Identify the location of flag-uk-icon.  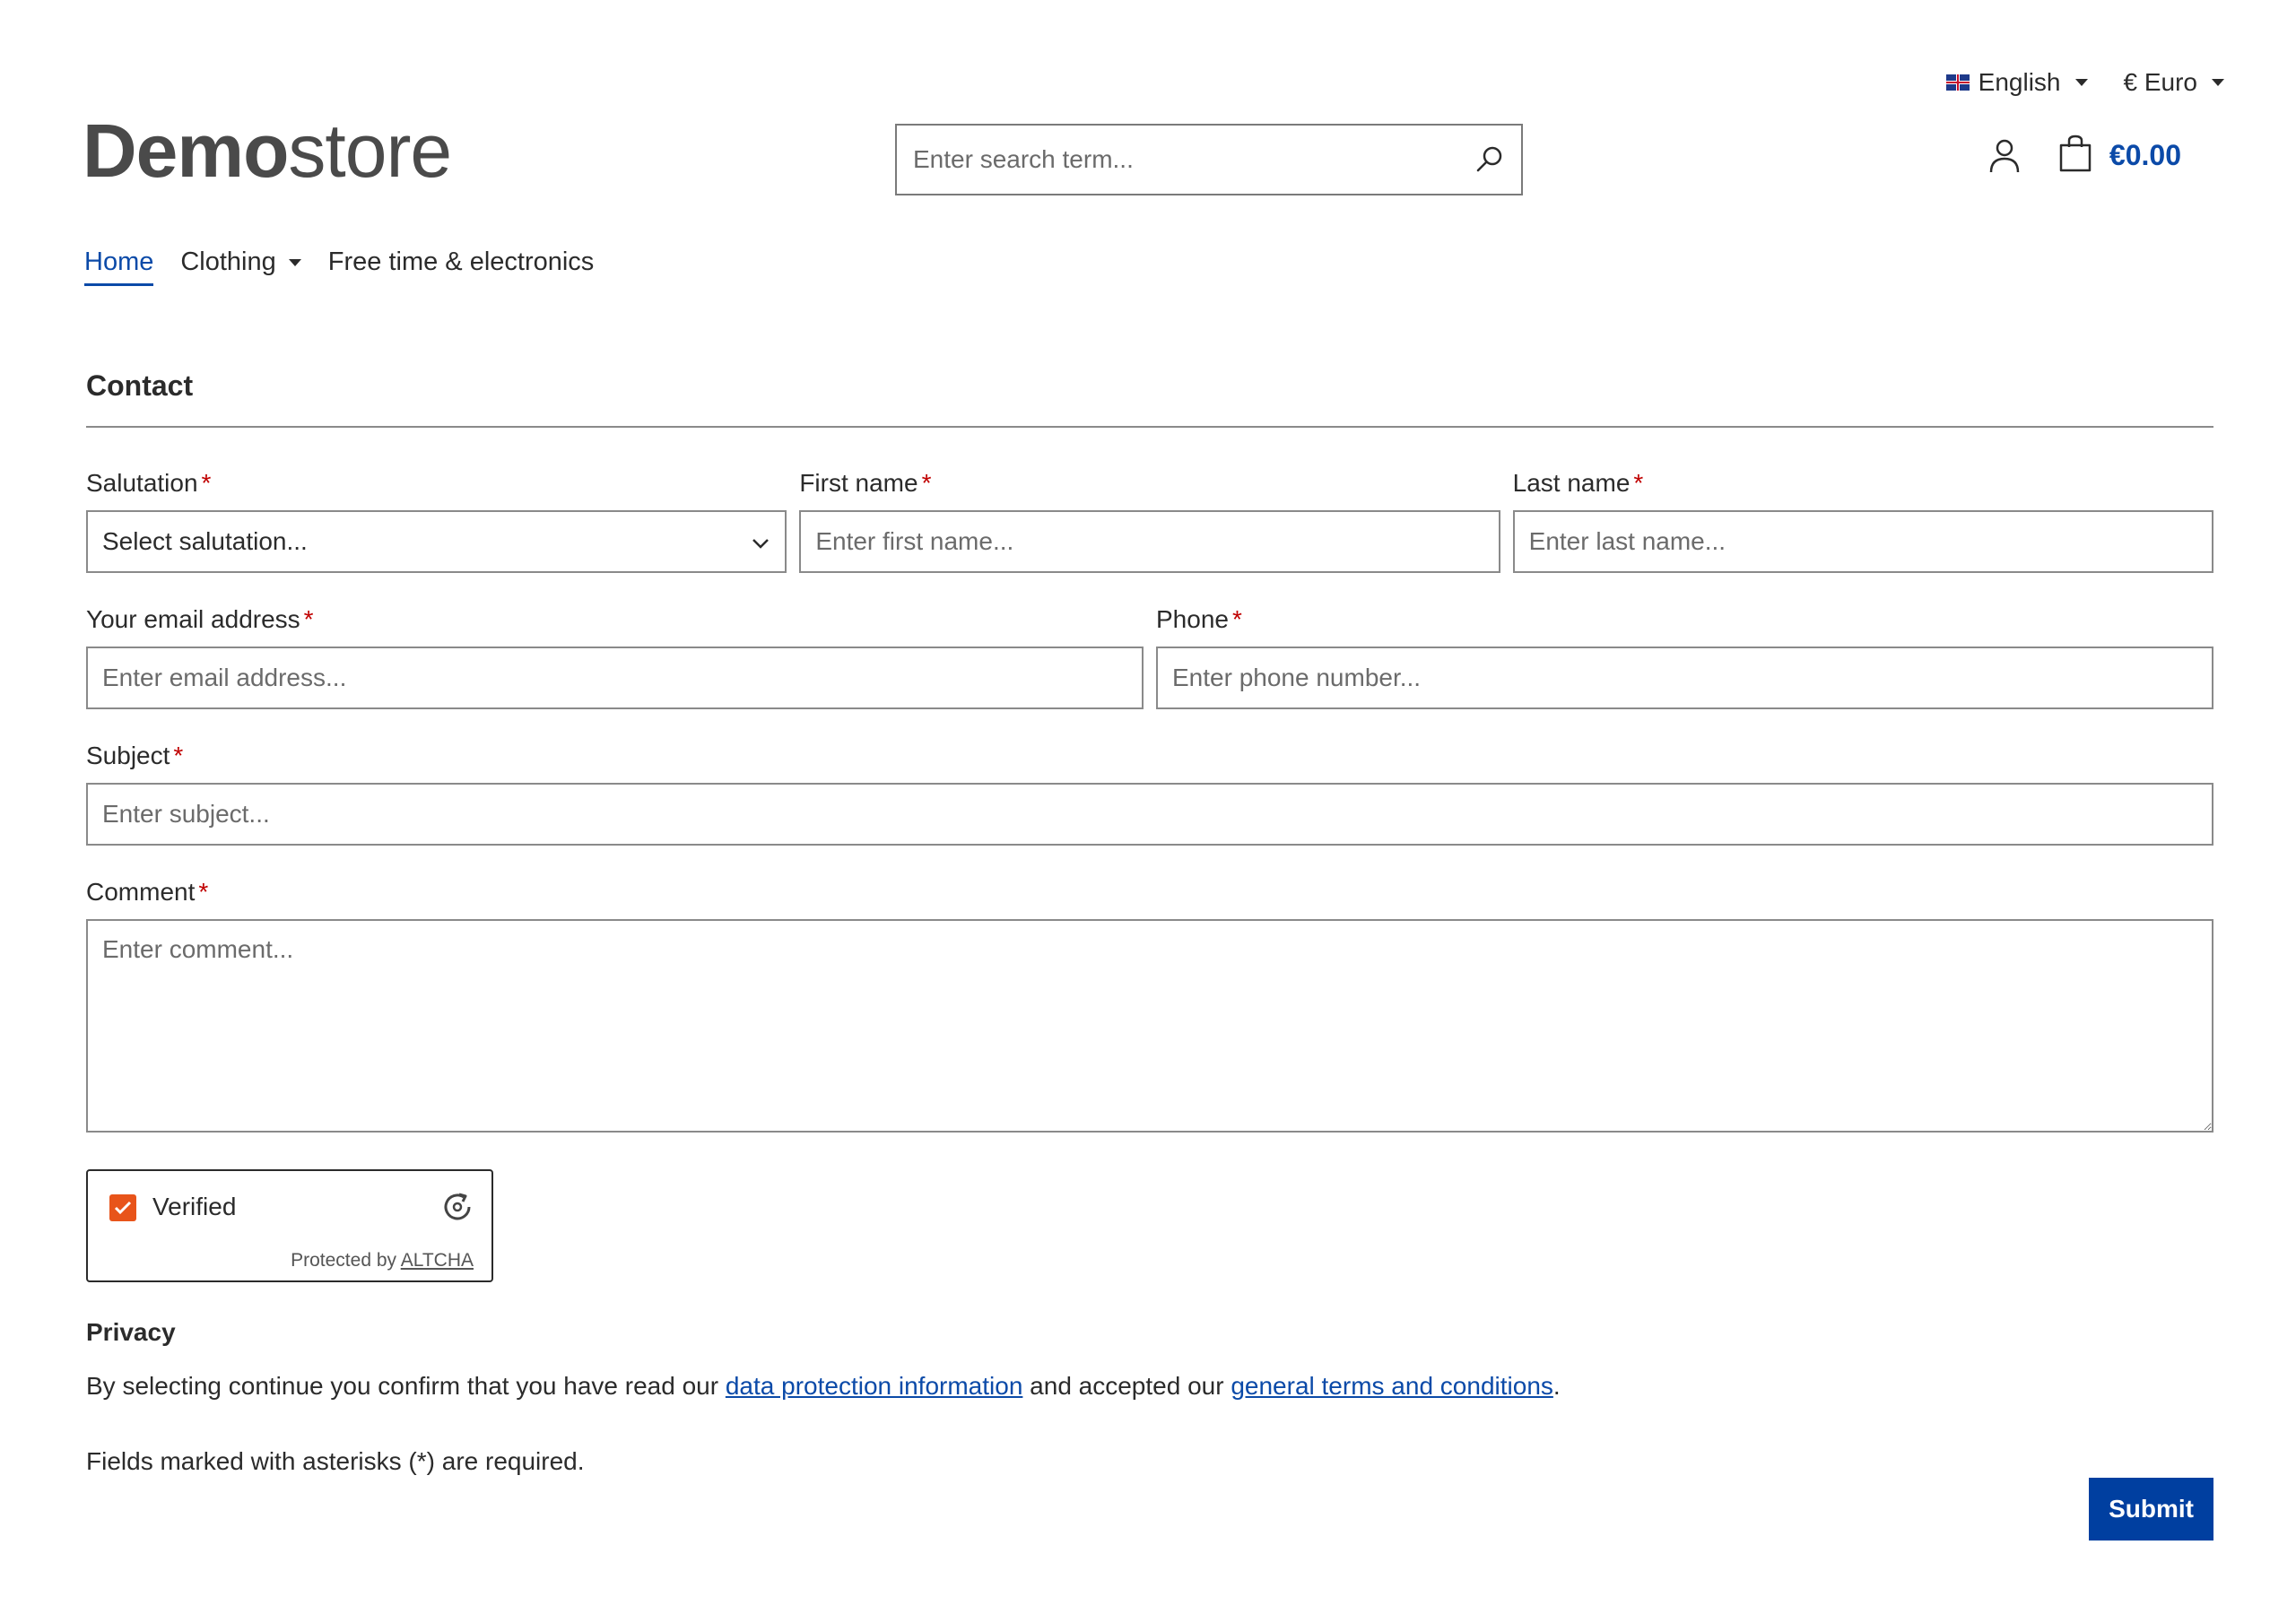
(1957, 82).